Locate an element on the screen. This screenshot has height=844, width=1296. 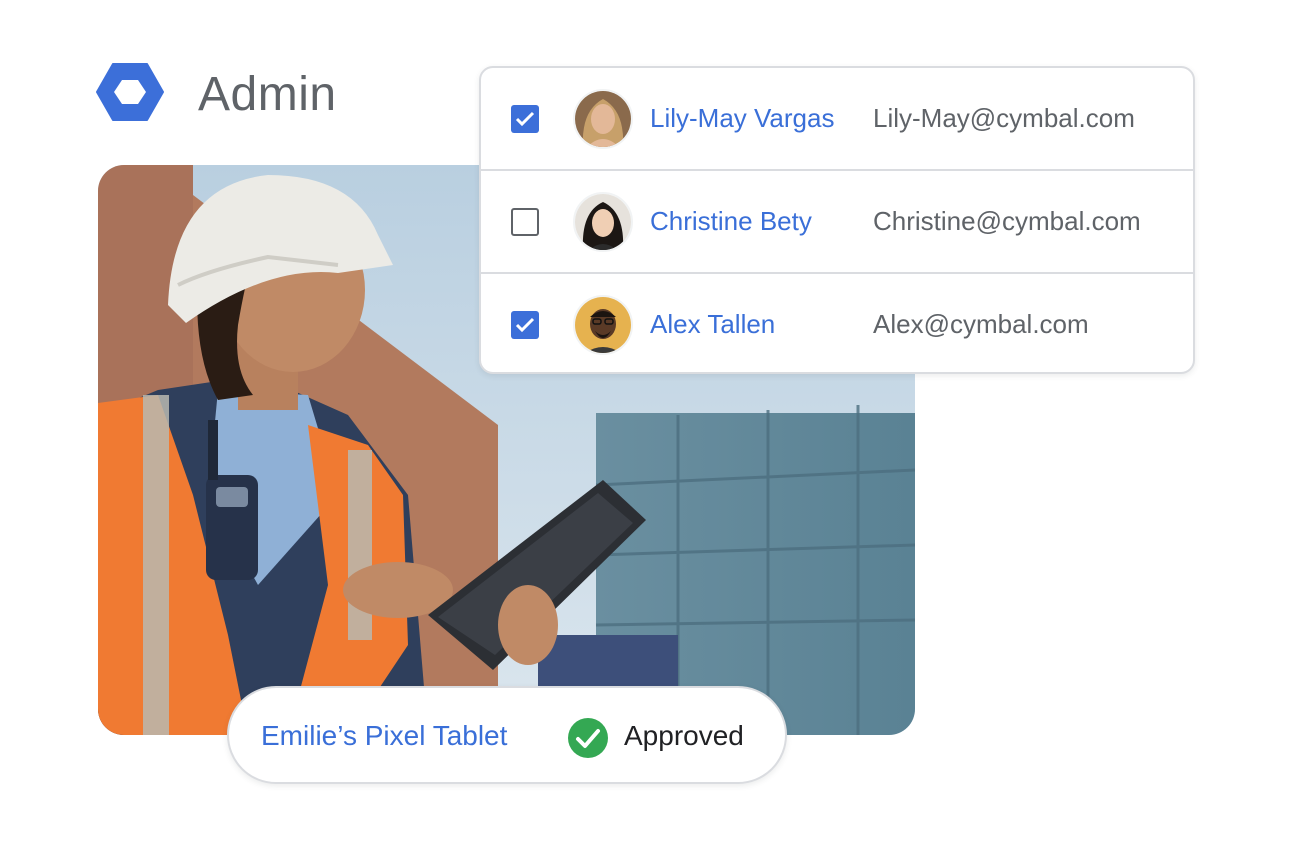
approval-status: Approved is located at coordinates (684, 735).